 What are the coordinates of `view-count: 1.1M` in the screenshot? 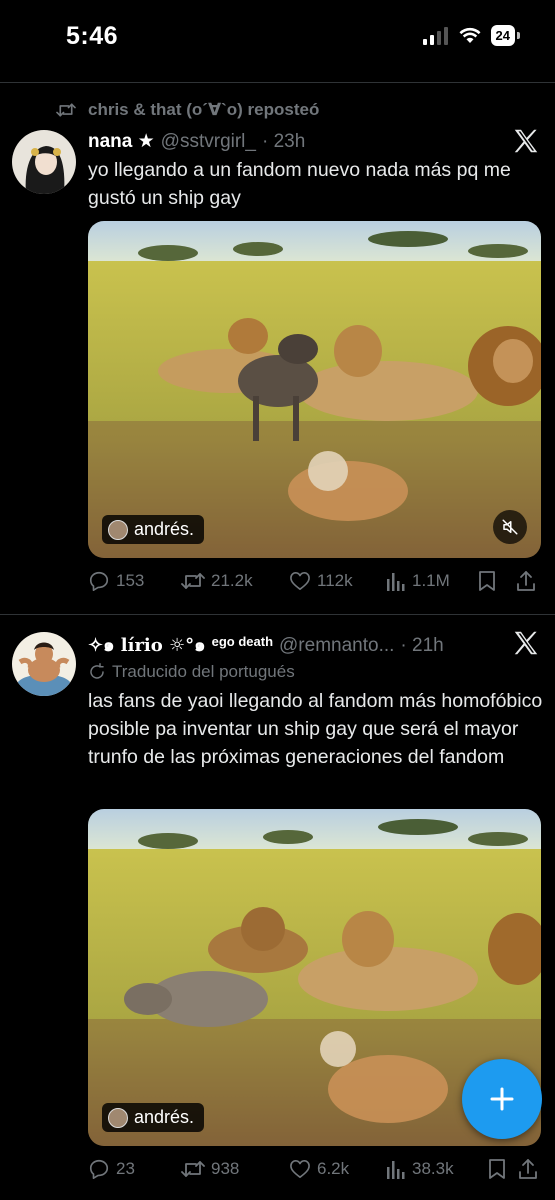 It's located at (431, 580).